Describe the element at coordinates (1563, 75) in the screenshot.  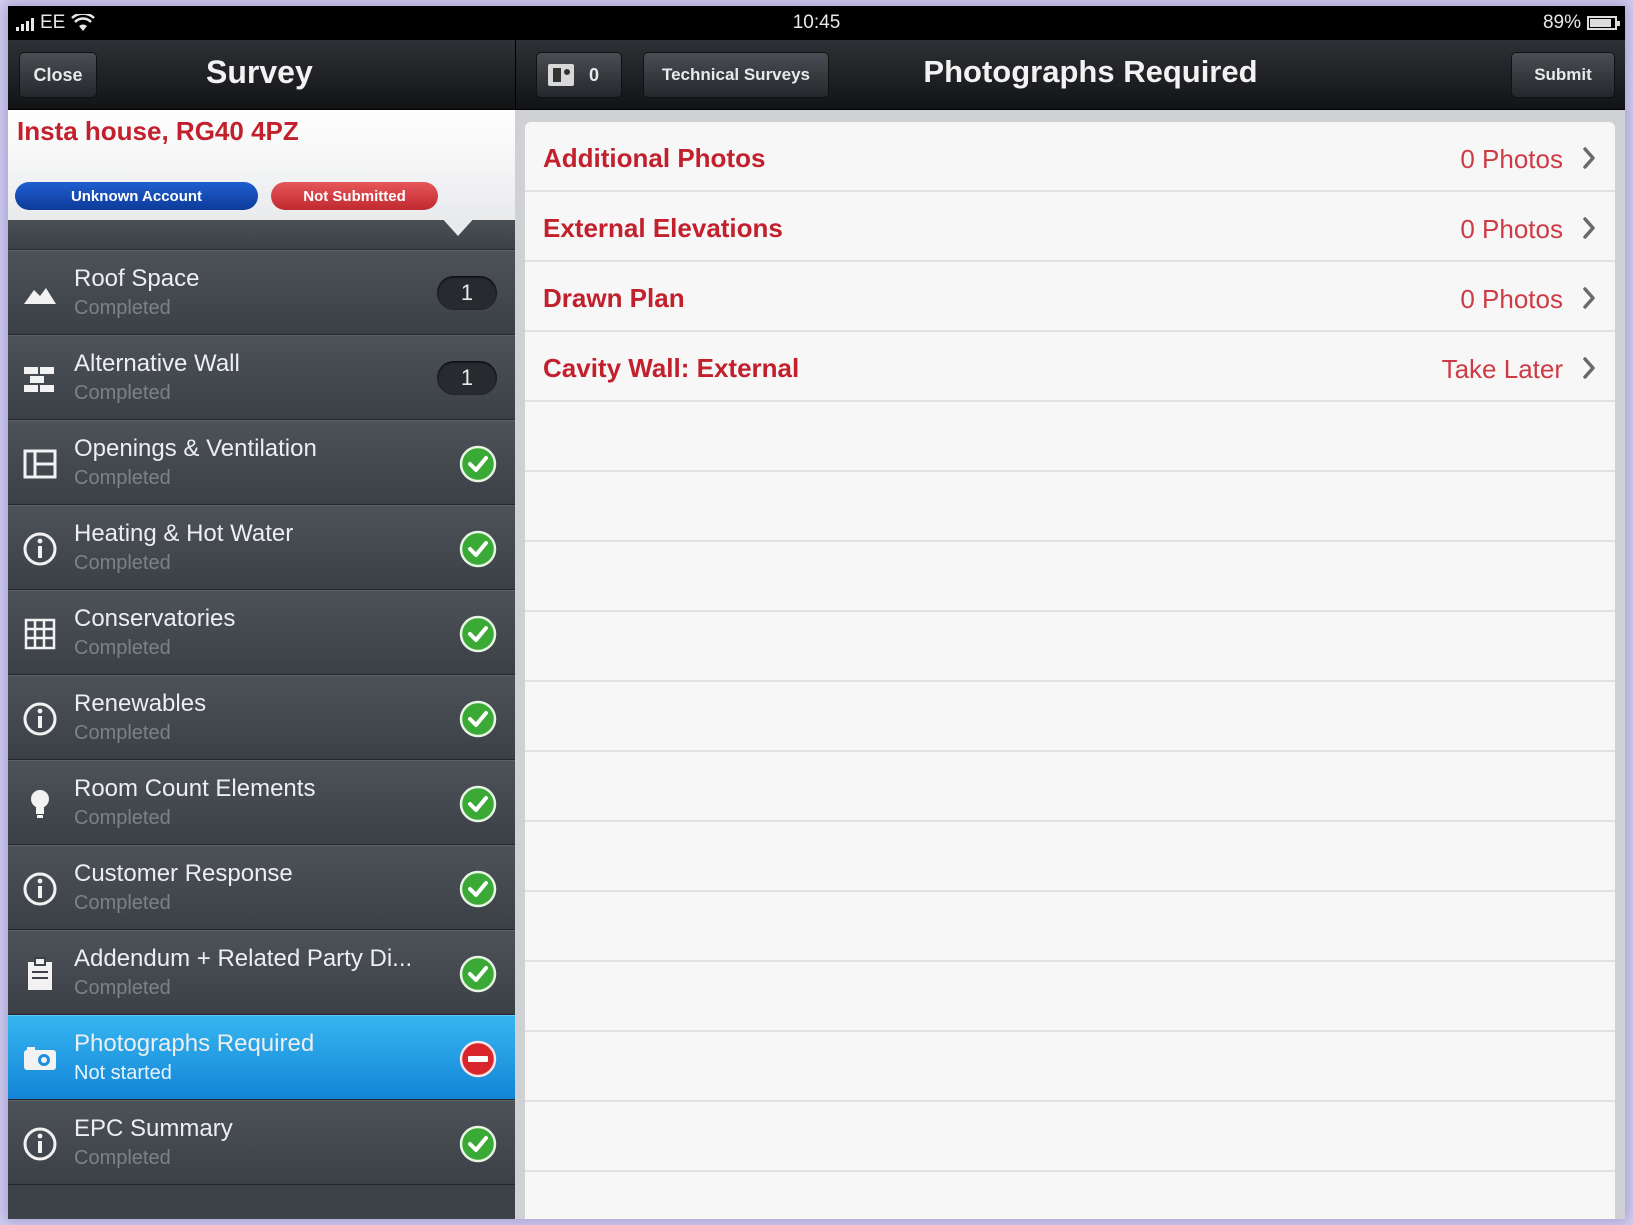
I see `submit-button: Submit` at that location.